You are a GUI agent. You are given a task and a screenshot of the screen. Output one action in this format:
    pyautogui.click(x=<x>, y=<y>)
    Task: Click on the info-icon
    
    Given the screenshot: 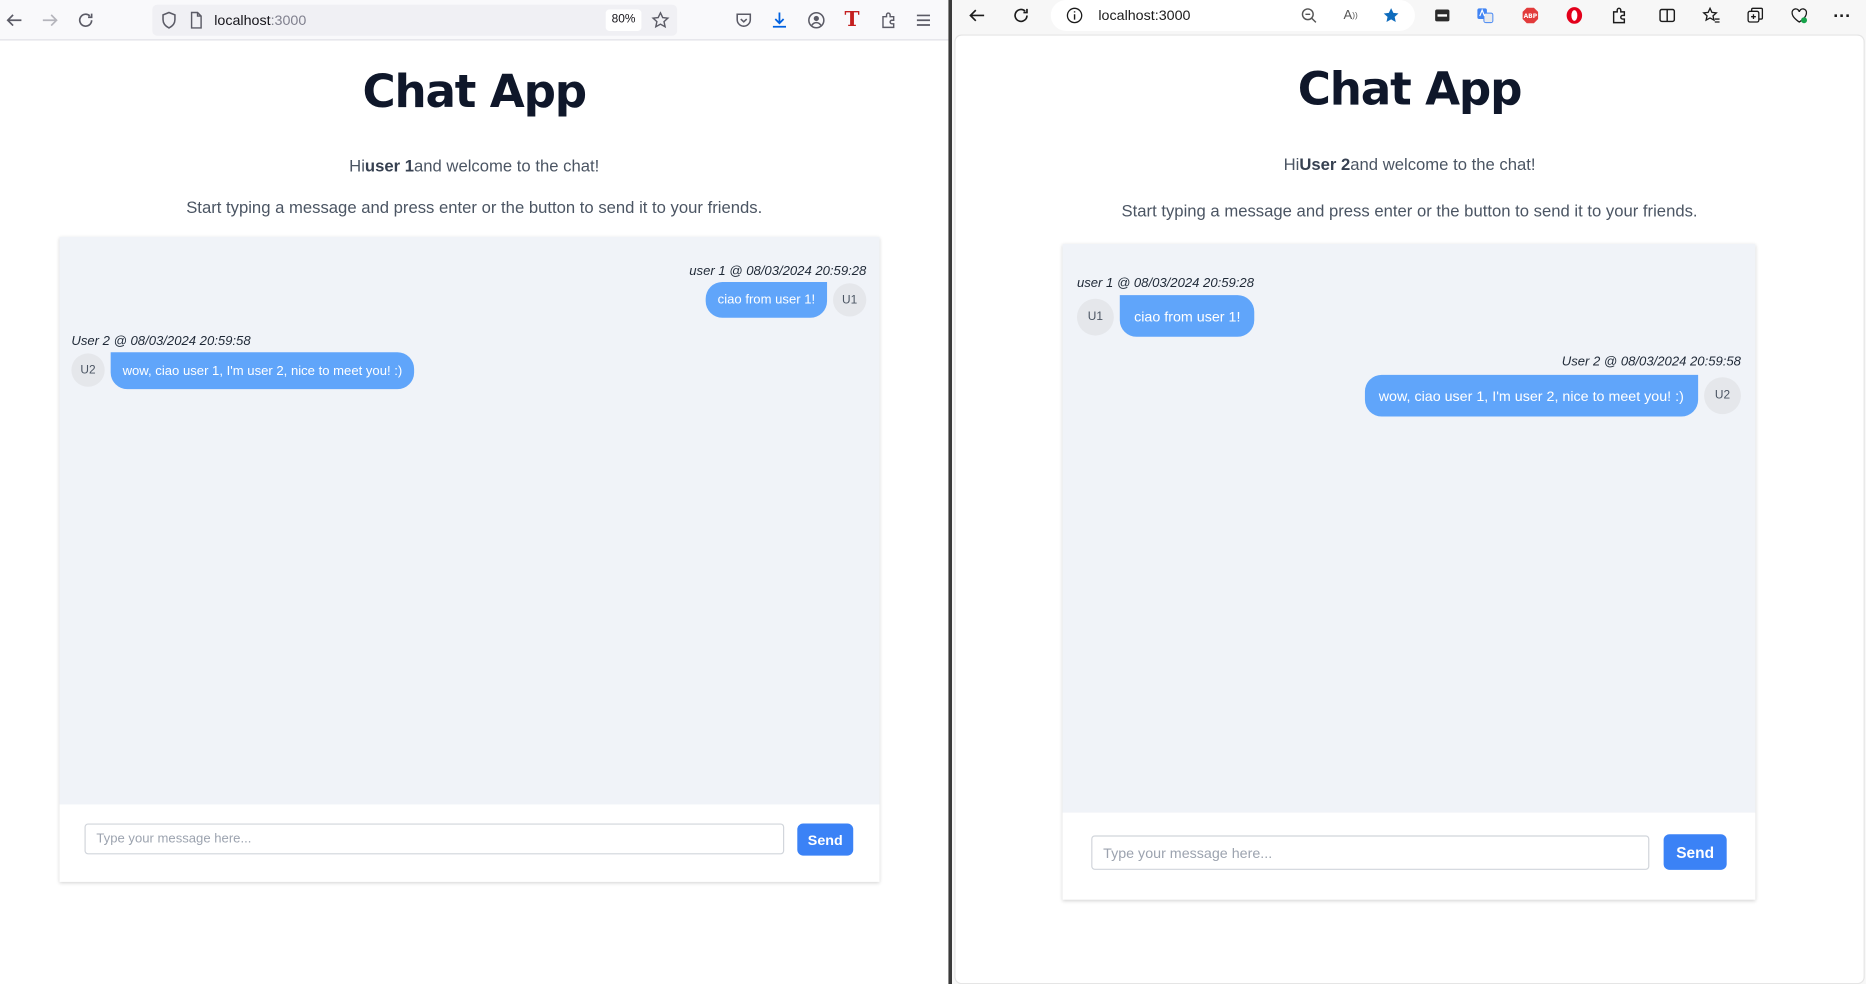 What is the action you would take?
    pyautogui.click(x=1074, y=15)
    